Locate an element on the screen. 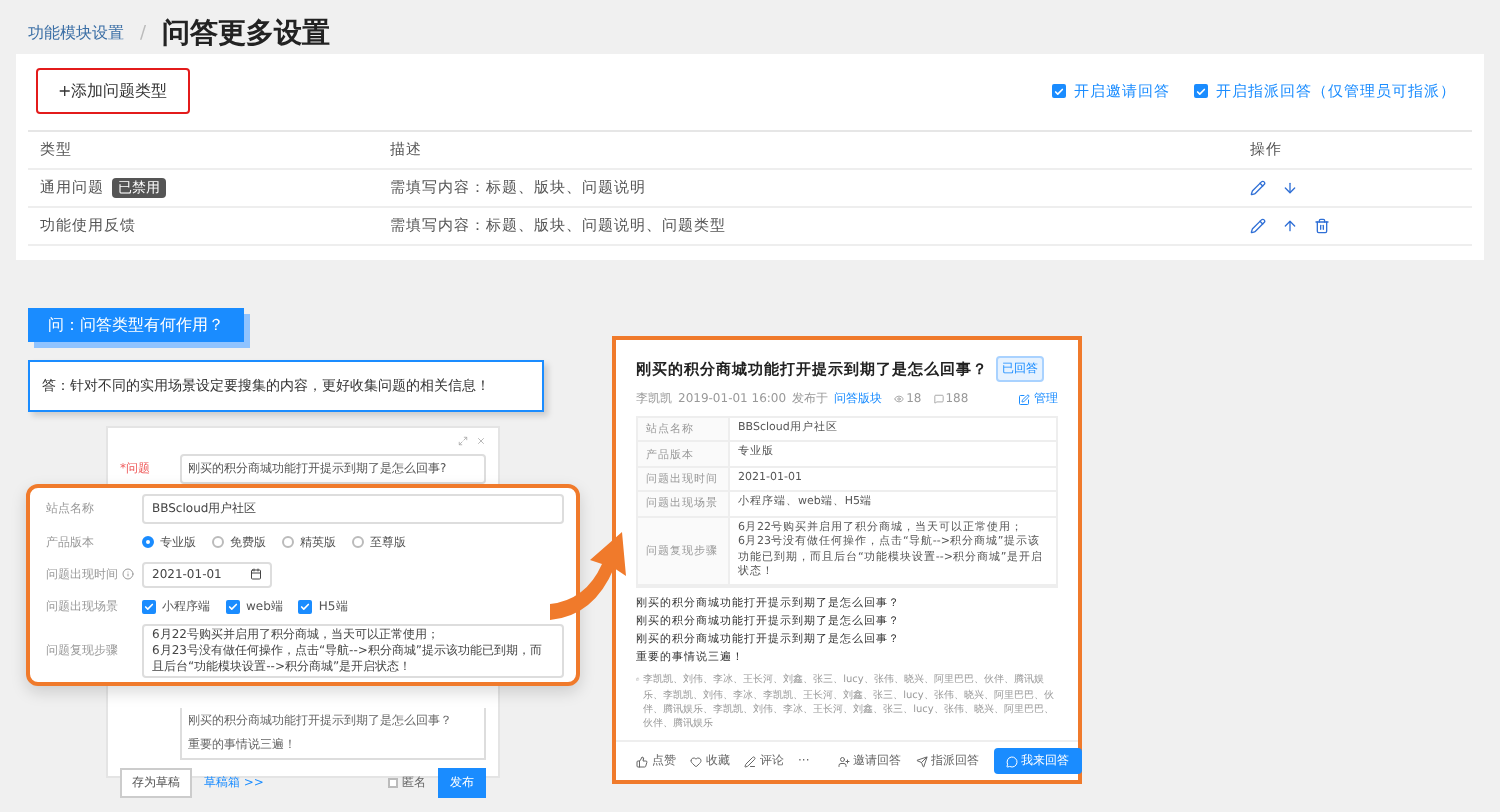 The width and height of the screenshot is (1500, 812). eye-icon is located at coordinates (899, 399).